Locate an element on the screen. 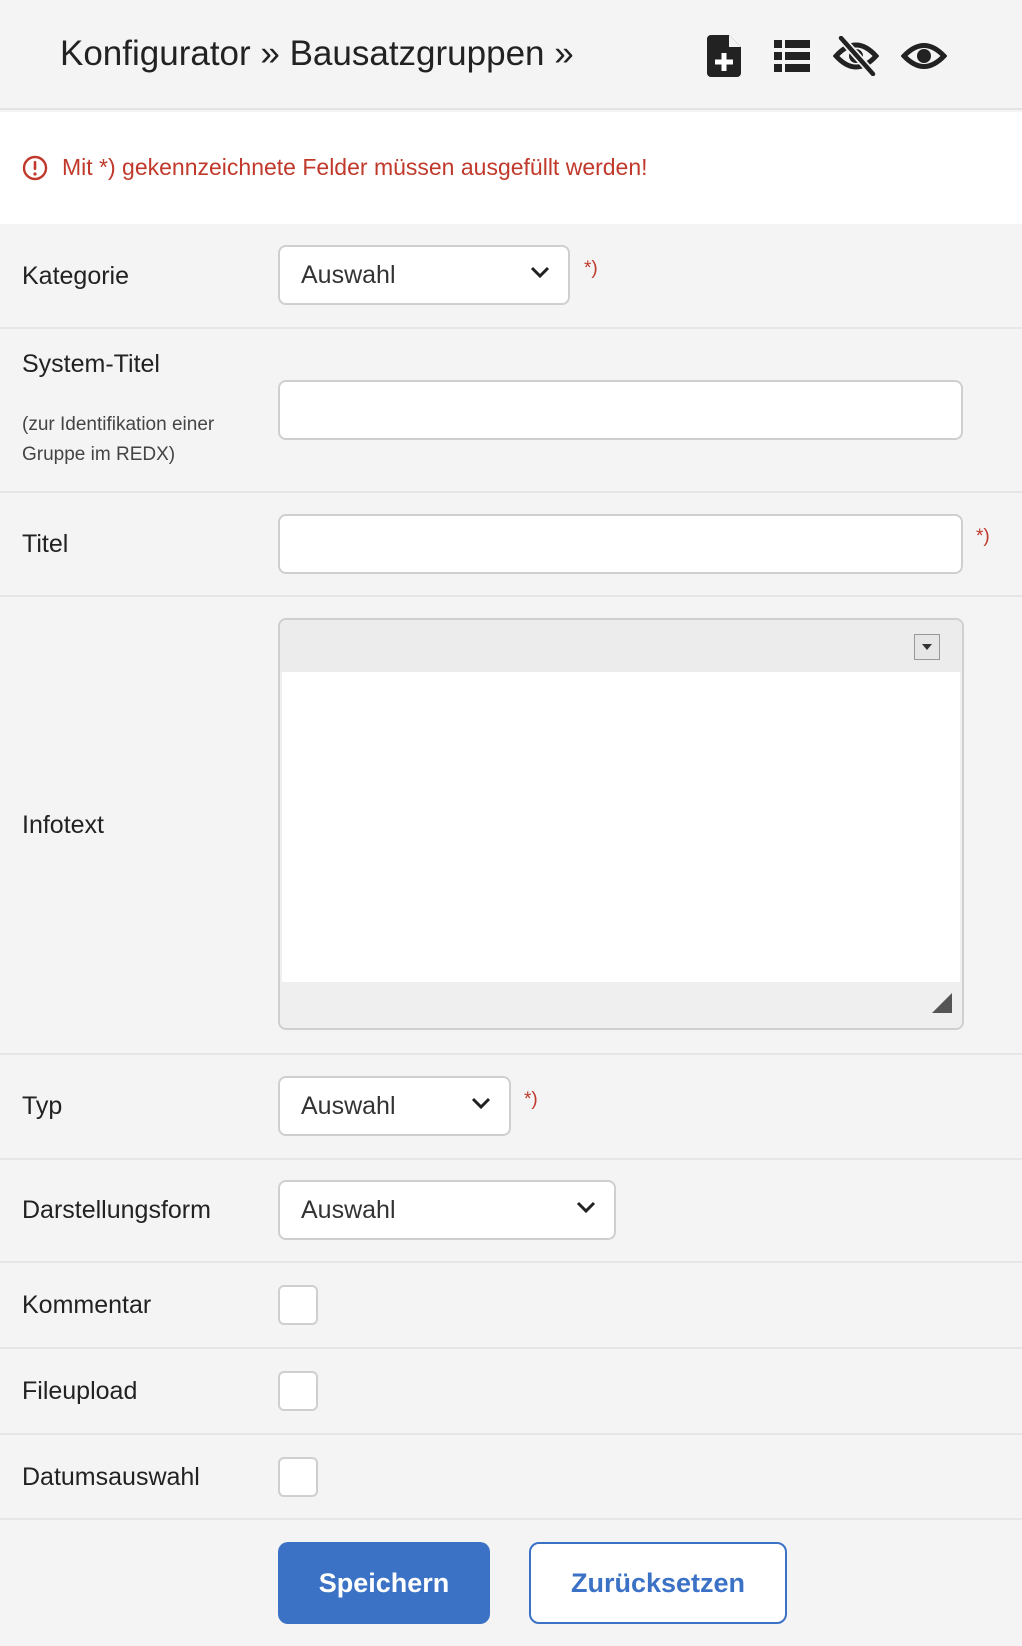 The height and width of the screenshot is (1646, 1022). breadcrumb: Konfigurator » Bausatzgruppen » is located at coordinates (317, 53).